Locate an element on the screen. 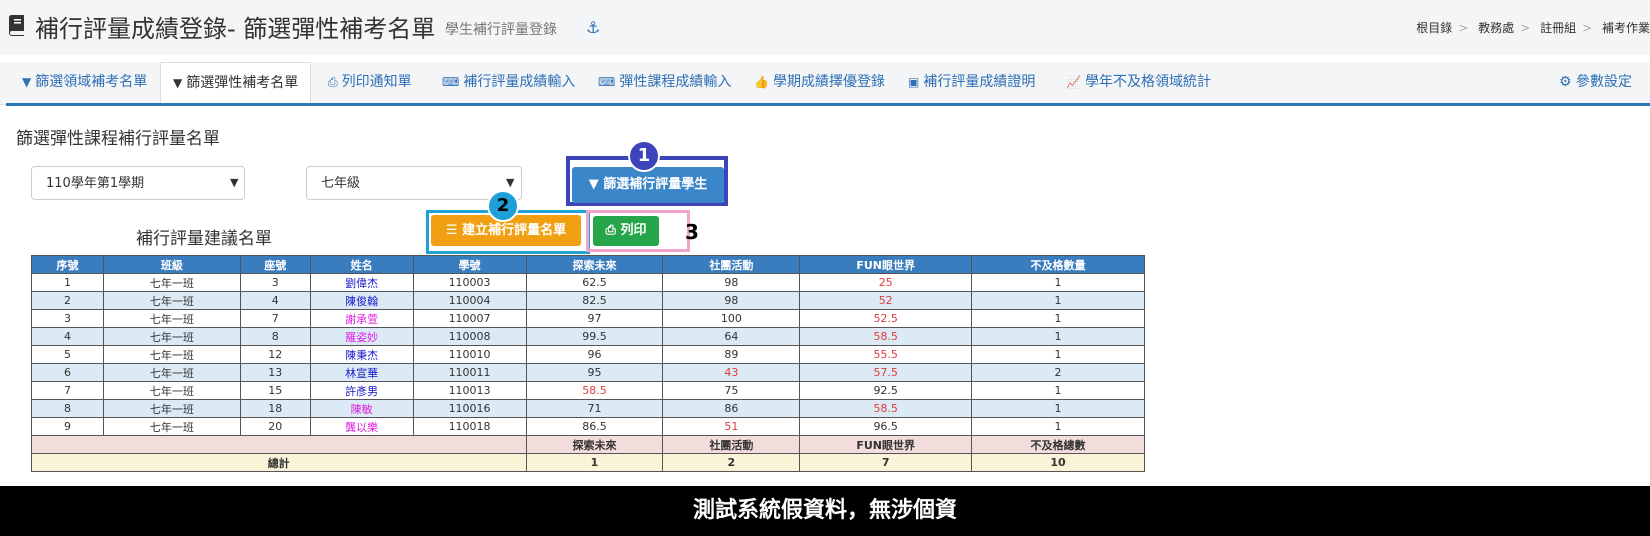 The height and width of the screenshot is (536, 1650). semester-select: 110學年第1學期 is located at coordinates (138, 183).